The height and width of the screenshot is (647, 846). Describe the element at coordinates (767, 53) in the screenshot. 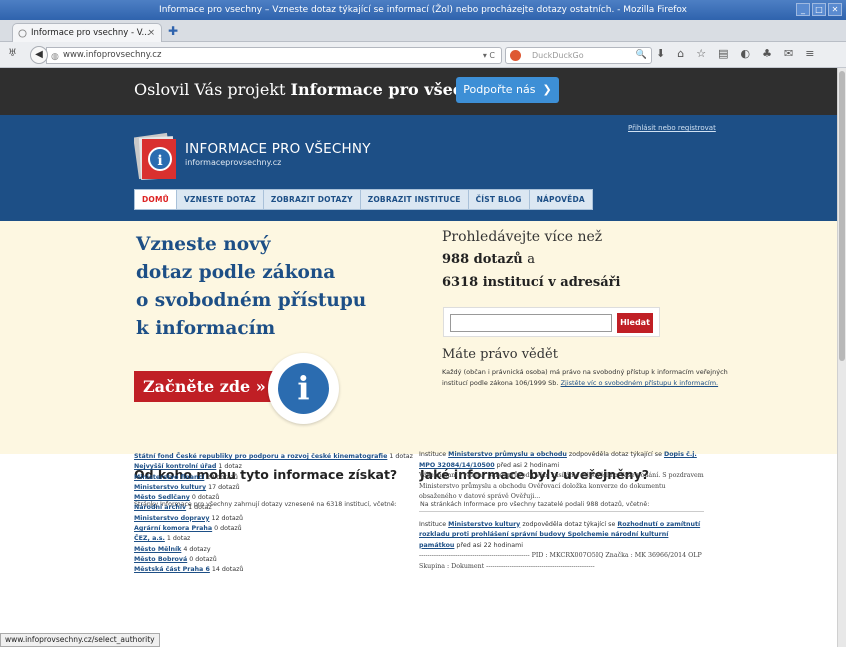

I see `share-icon: ♣` at that location.